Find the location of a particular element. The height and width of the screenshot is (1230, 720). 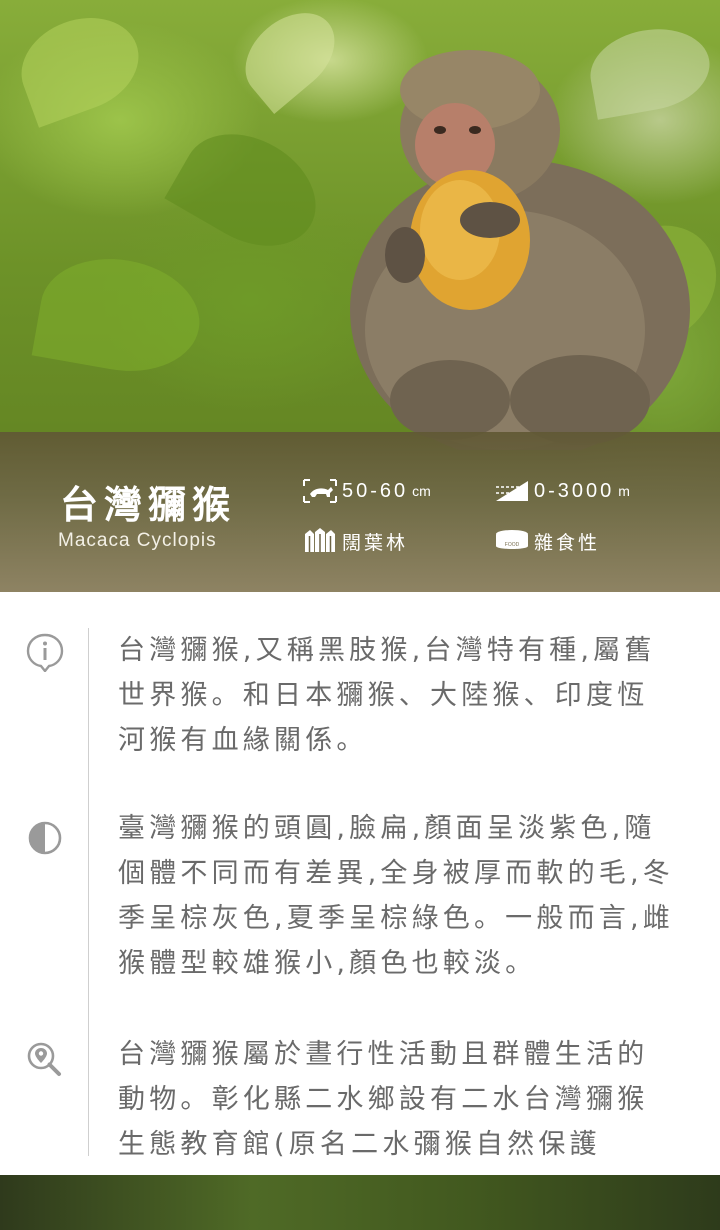

size-stat: 50-60 cm is located at coordinates (366, 491).